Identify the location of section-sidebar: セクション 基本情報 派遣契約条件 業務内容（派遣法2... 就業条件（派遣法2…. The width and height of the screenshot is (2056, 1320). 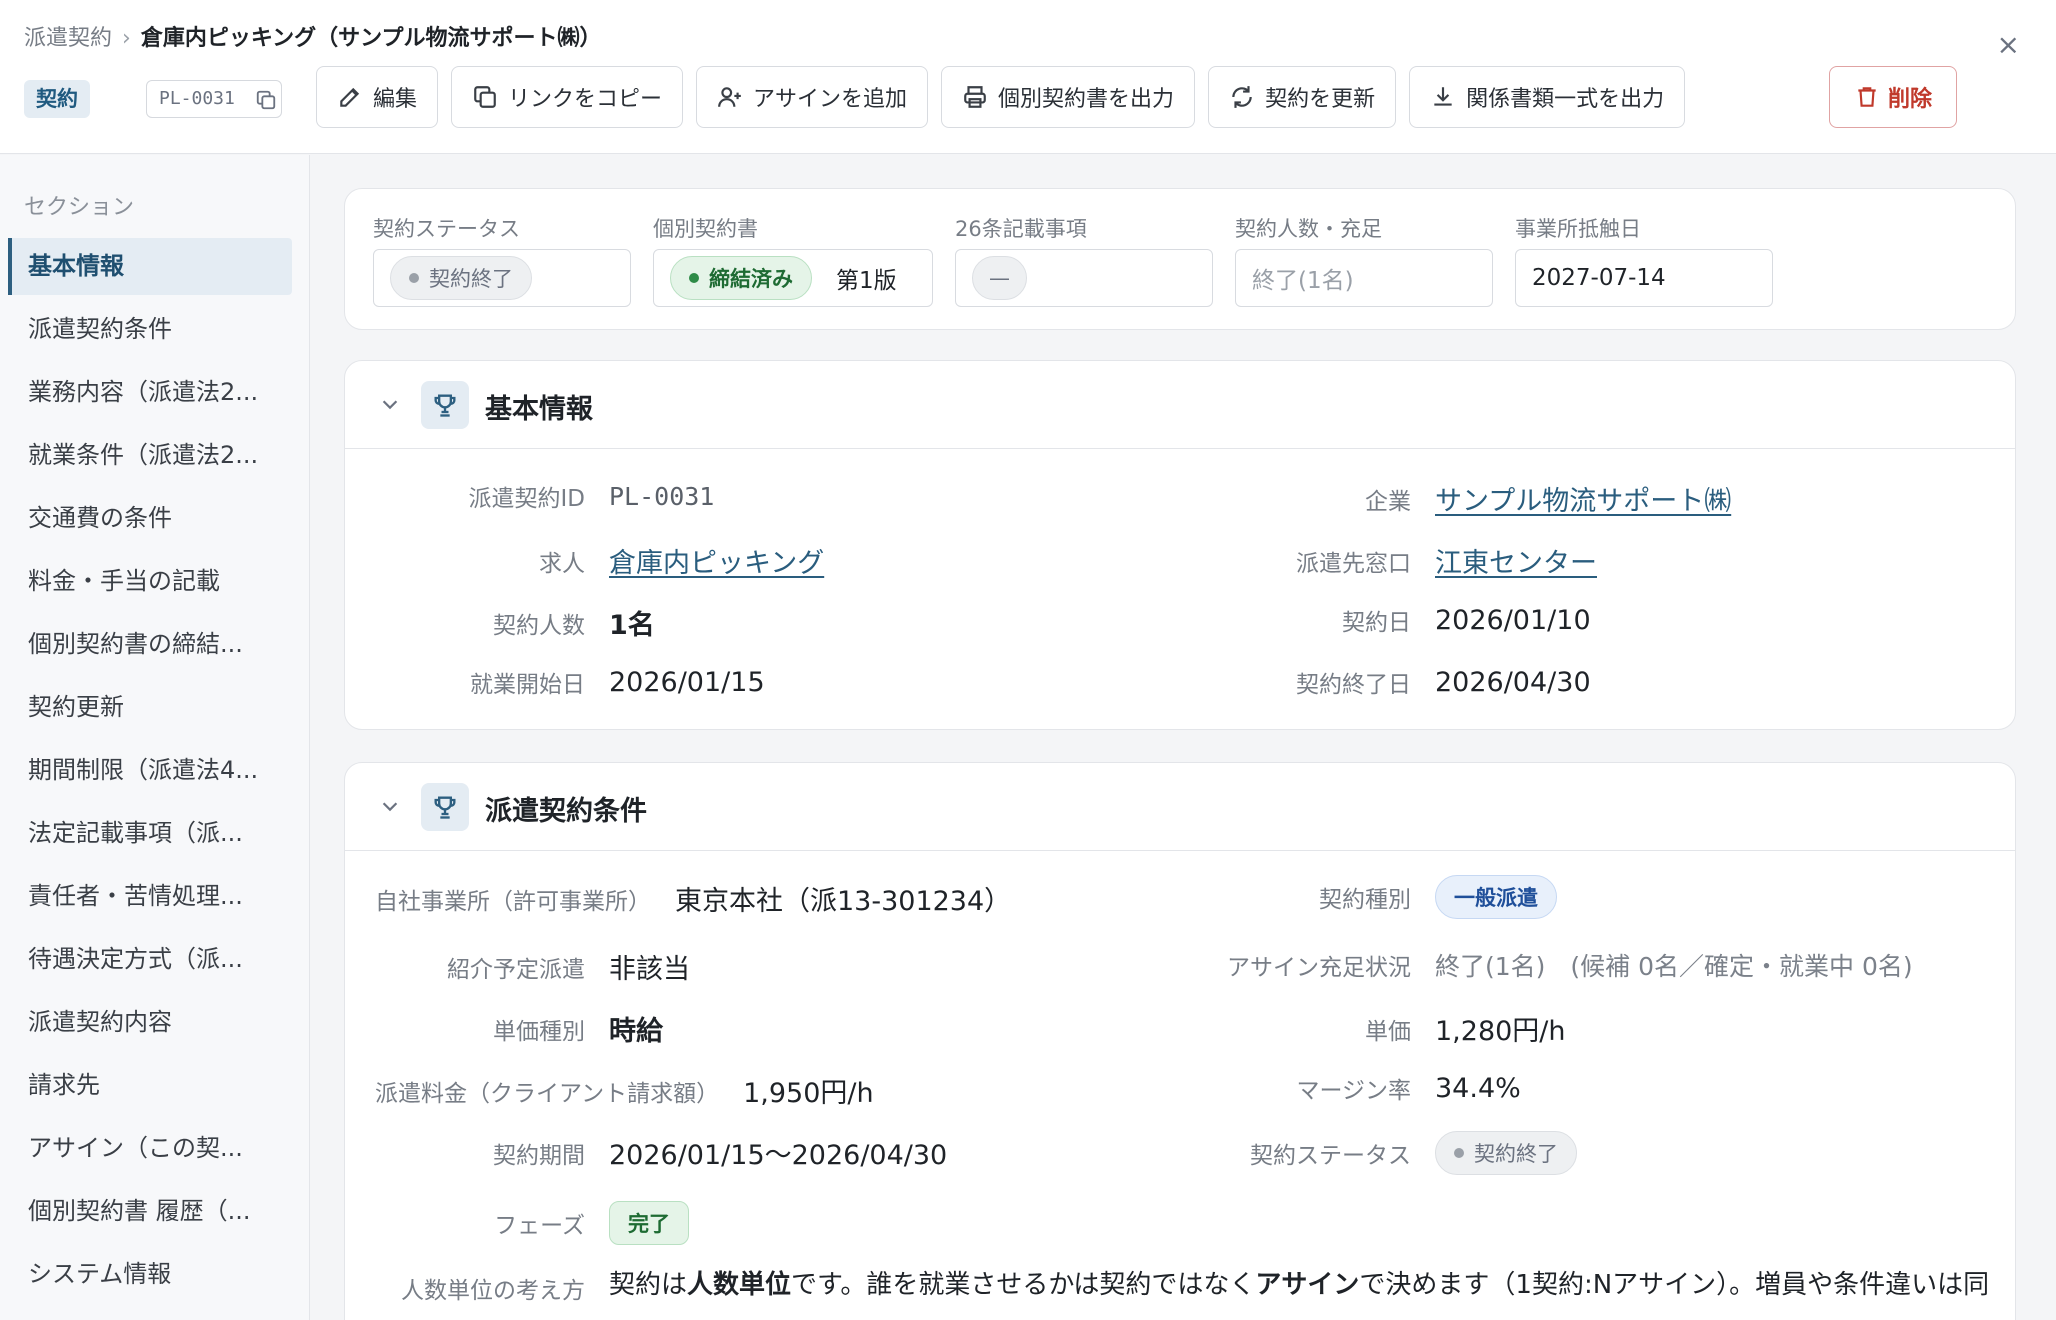
(155, 737).